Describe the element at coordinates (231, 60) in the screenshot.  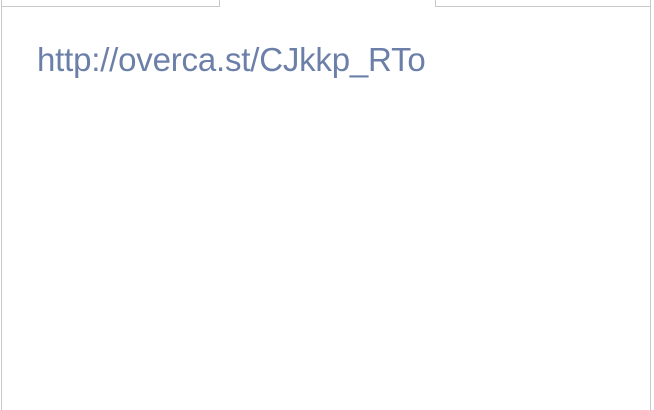
I see `short-url-link: http://overca.st/CJkkp_RTo` at that location.